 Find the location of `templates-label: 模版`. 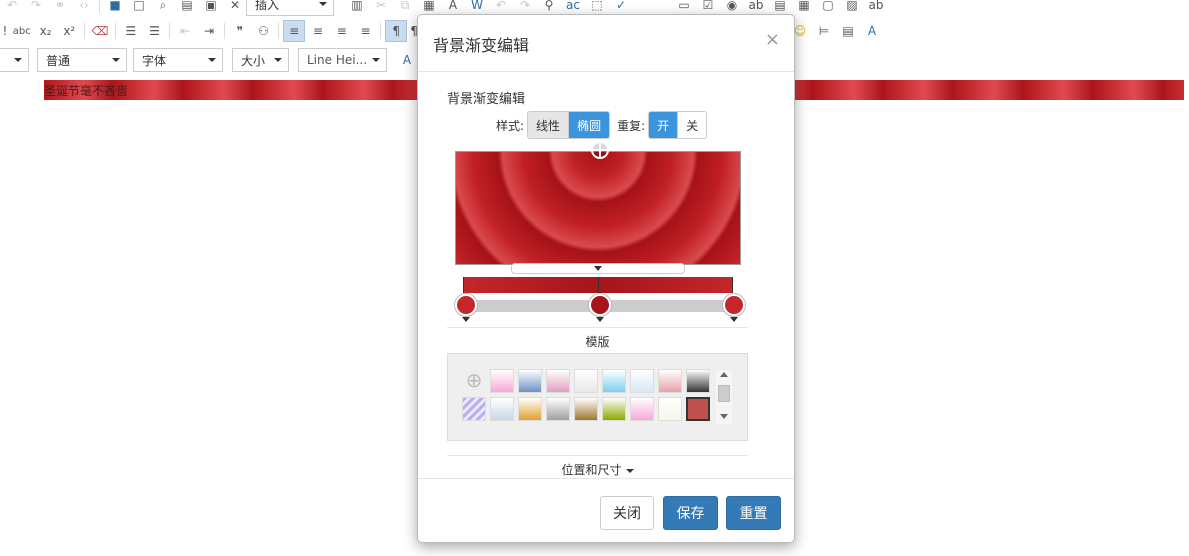

templates-label: 模版 is located at coordinates (597, 338).